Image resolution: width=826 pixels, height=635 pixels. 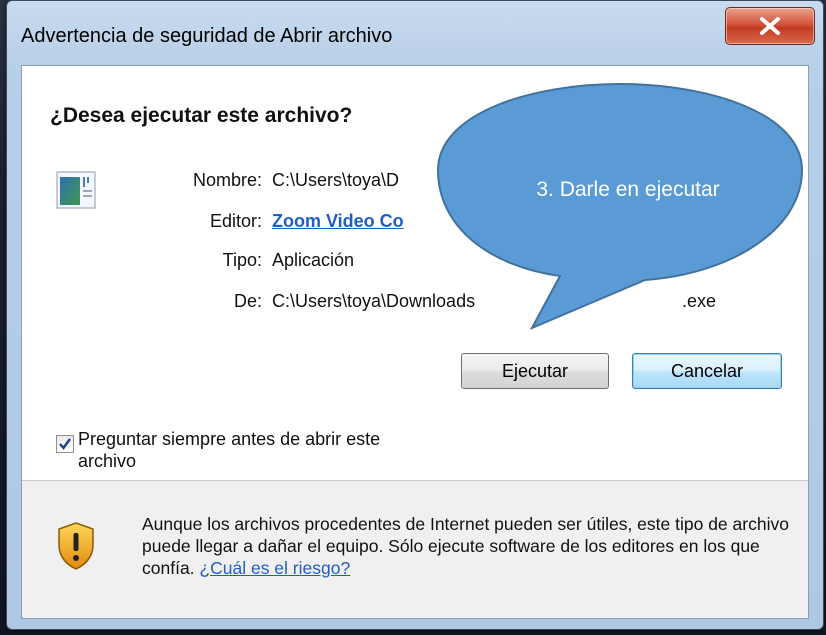 What do you see at coordinates (235, 221) in the screenshot?
I see `field-editor-label: Editor:` at bounding box center [235, 221].